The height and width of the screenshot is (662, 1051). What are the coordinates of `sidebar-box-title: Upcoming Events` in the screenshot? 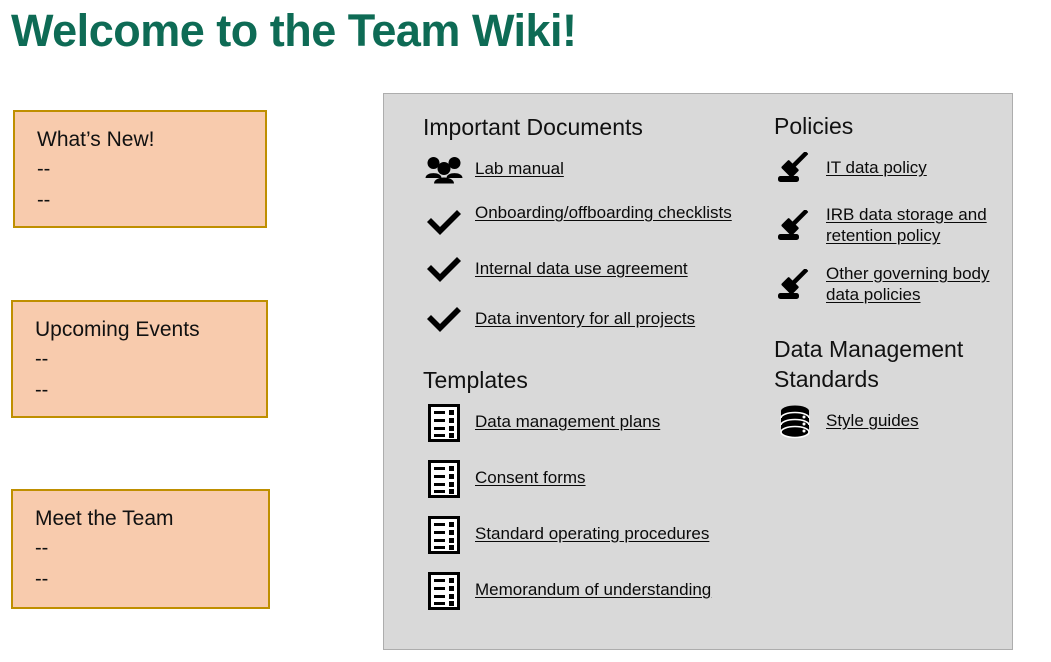 It's located at (117, 329).